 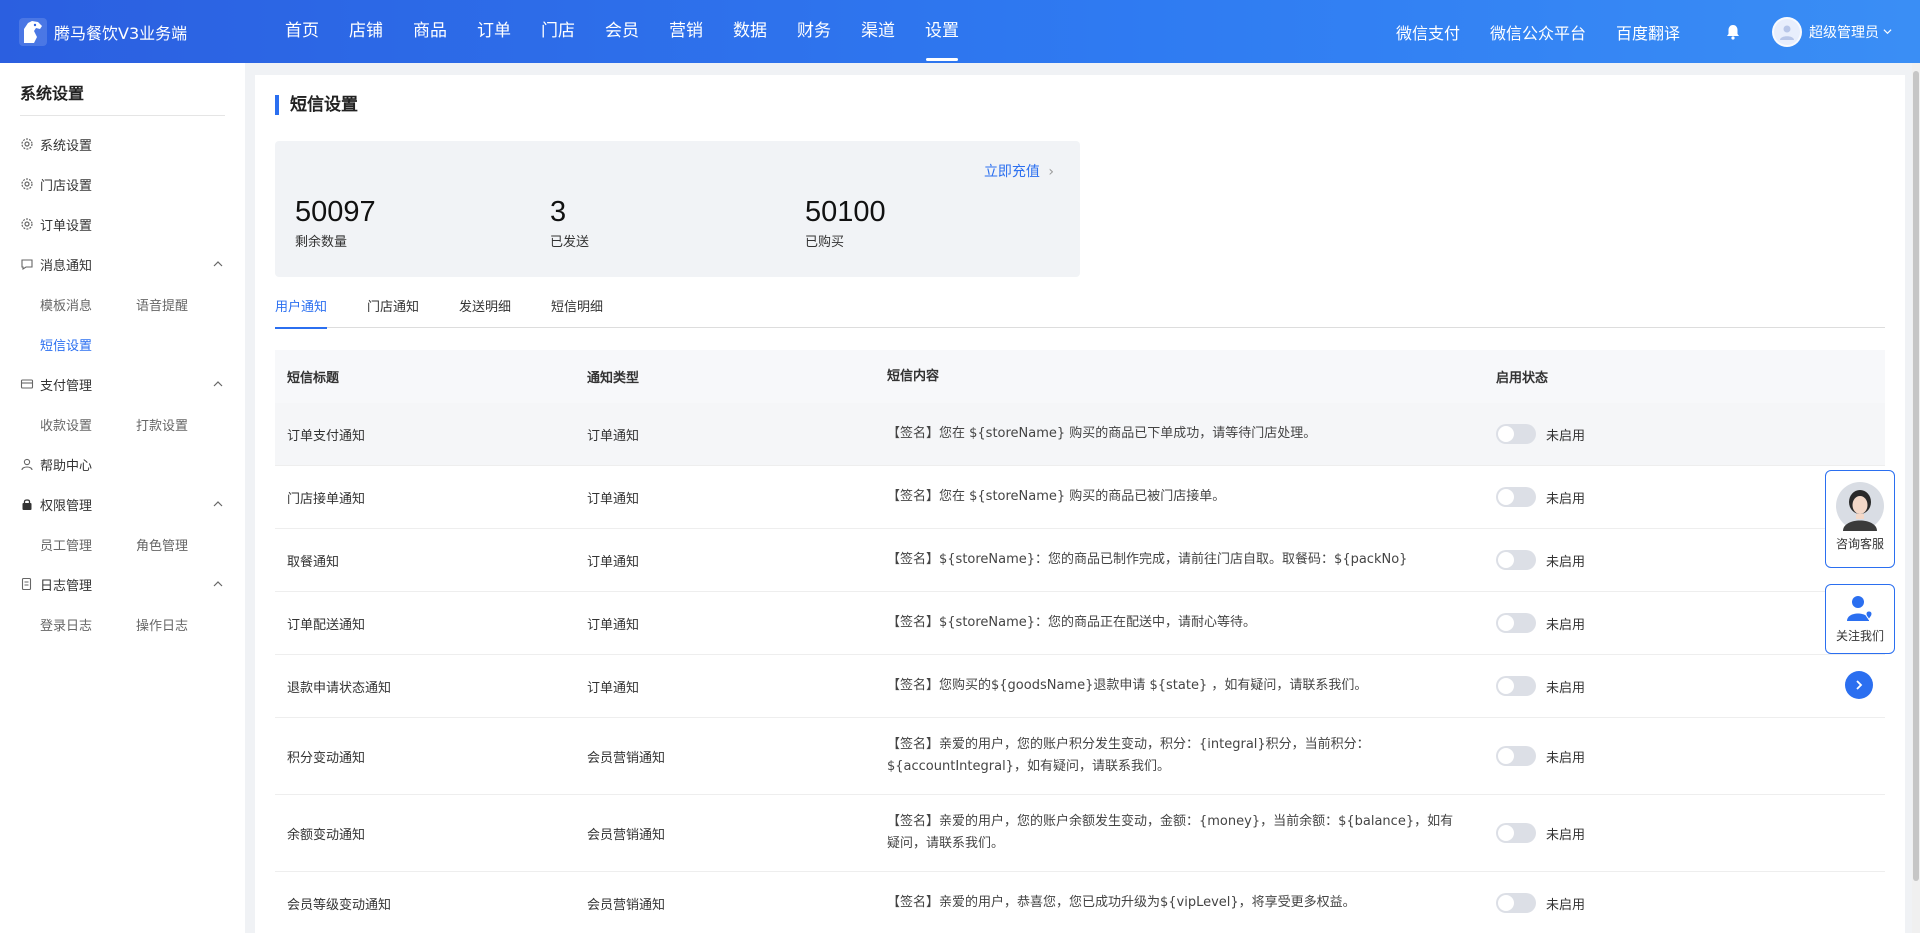 What do you see at coordinates (1916, 476) in the screenshot?
I see `scrollbar-thumb` at bounding box center [1916, 476].